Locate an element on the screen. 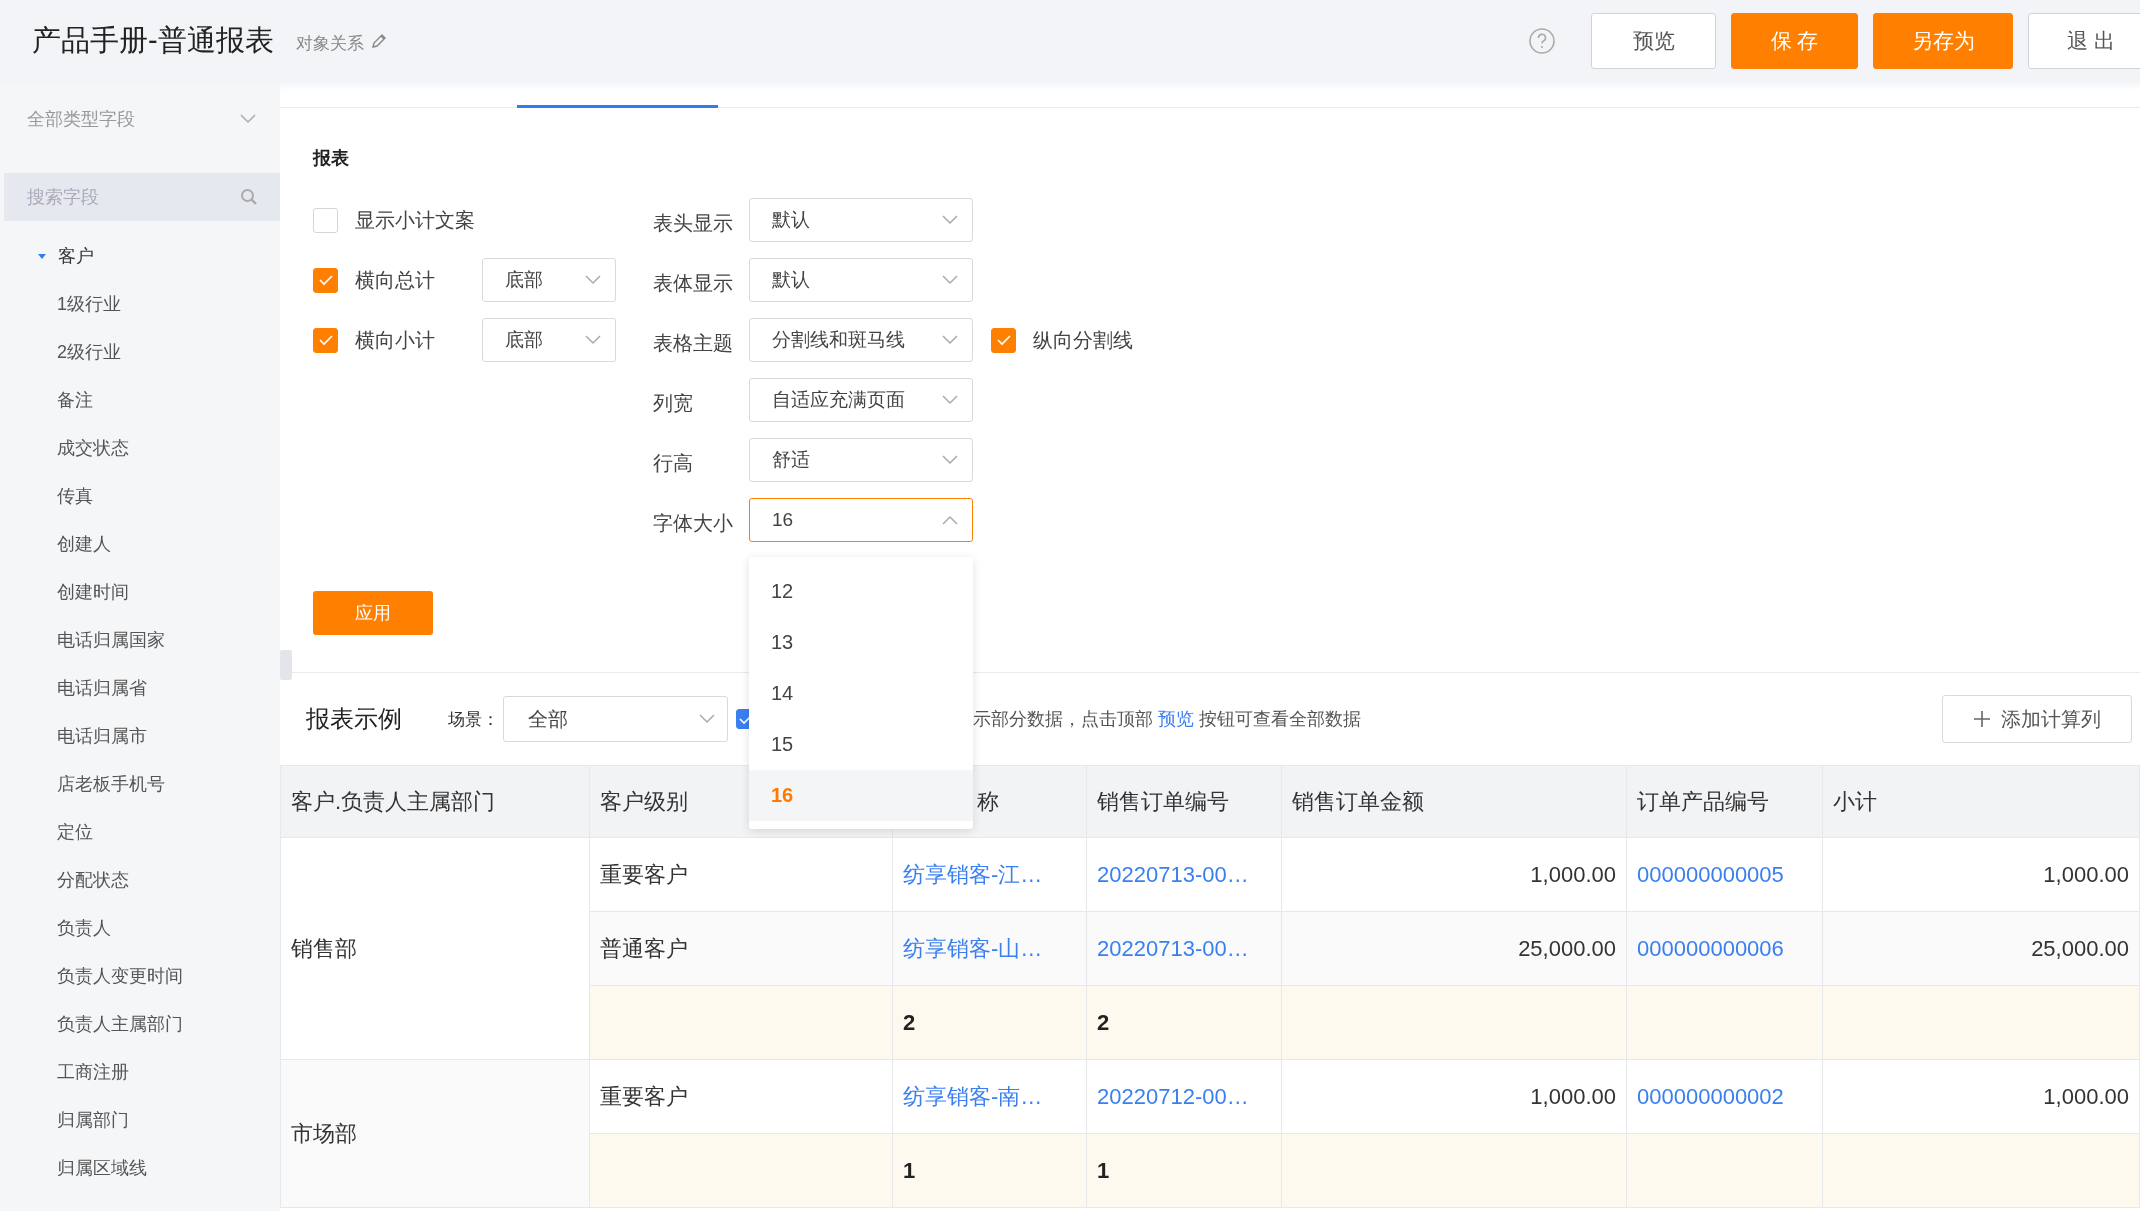  field-item: 定位 is located at coordinates (140, 832).